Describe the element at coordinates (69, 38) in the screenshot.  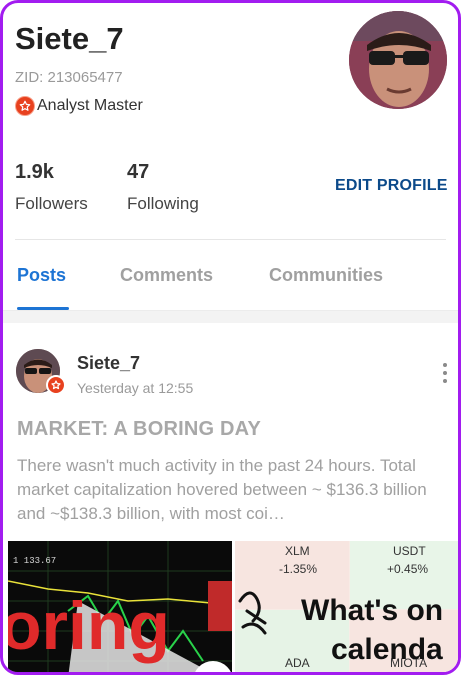
I see `profile-username: Siete_7` at that location.